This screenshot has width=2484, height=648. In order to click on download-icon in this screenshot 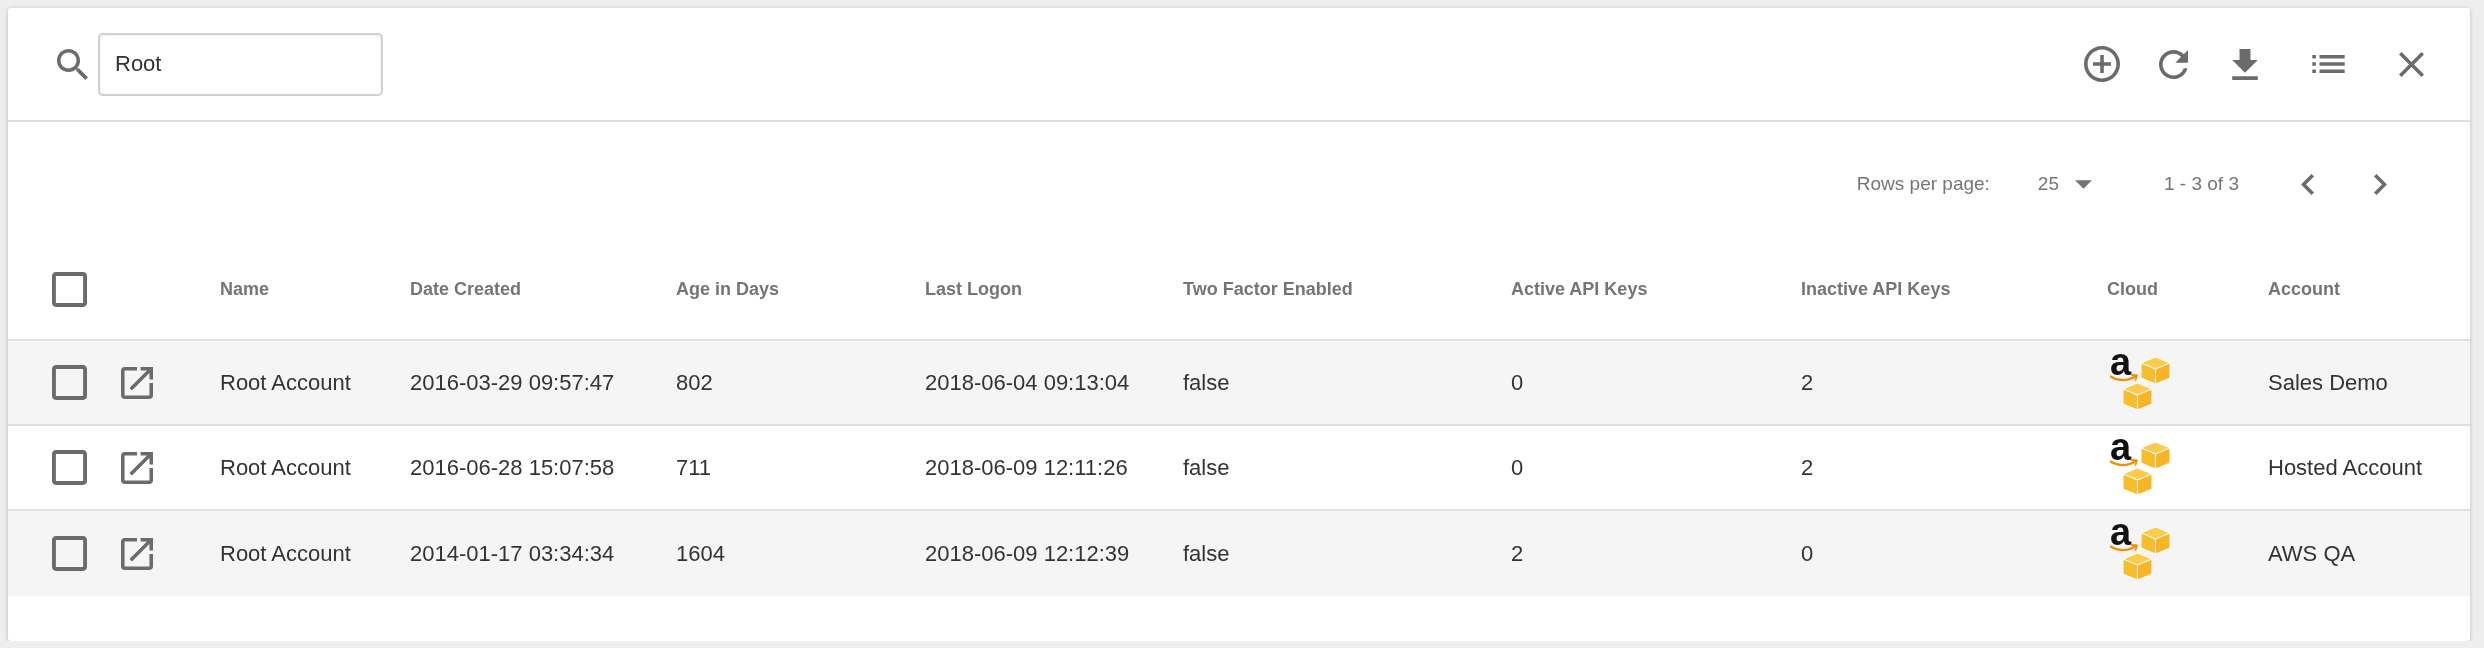, I will do `click(2245, 64)`.